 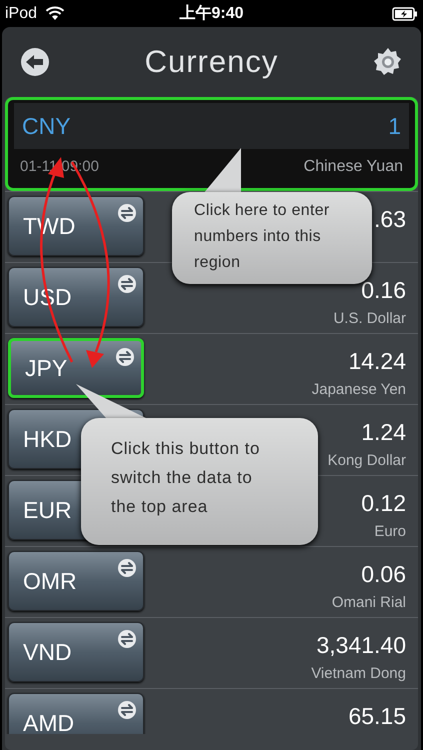 What do you see at coordinates (35, 62) in the screenshot?
I see `back-icon` at bounding box center [35, 62].